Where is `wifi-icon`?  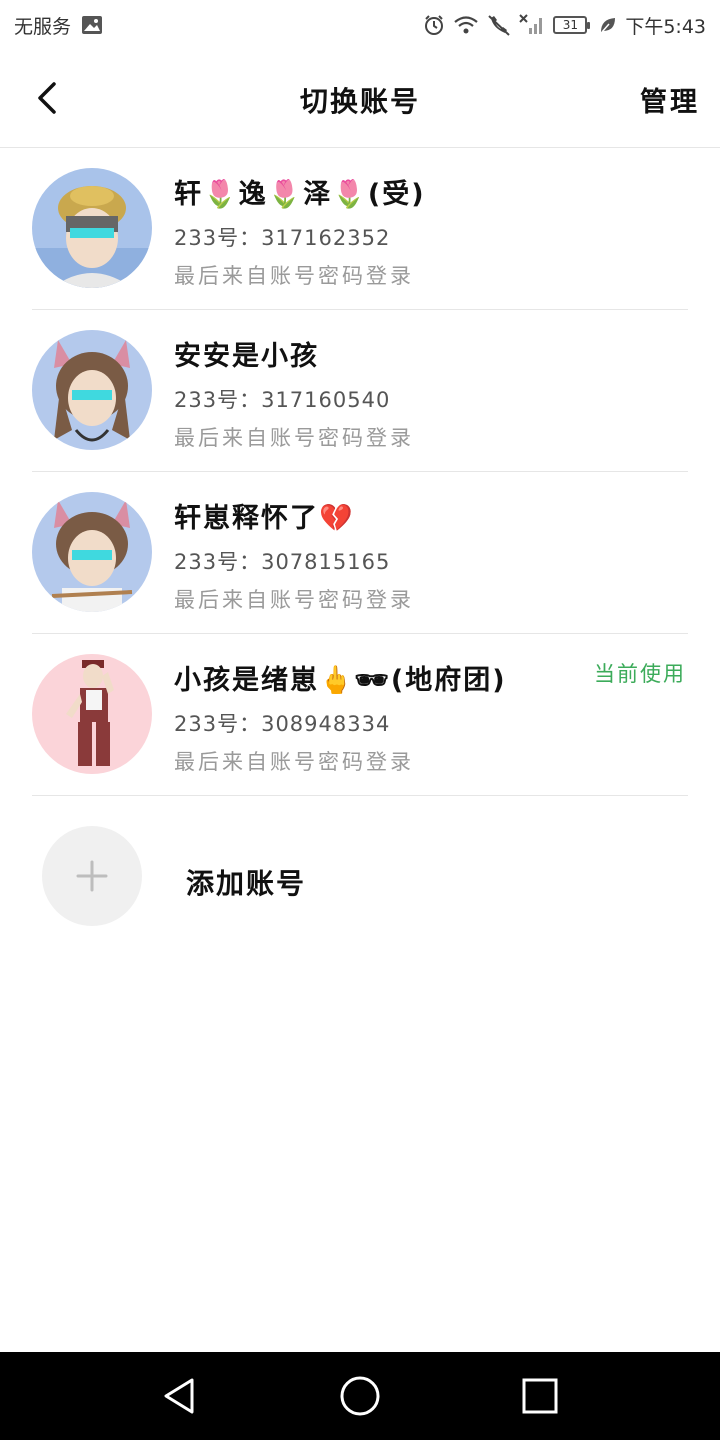
wifi-icon is located at coordinates (466, 25).